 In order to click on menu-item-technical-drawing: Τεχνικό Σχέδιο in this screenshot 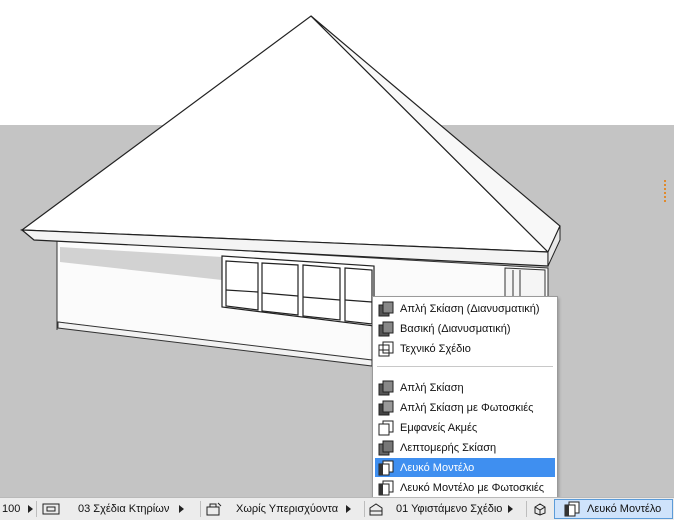, I will do `click(465, 348)`.